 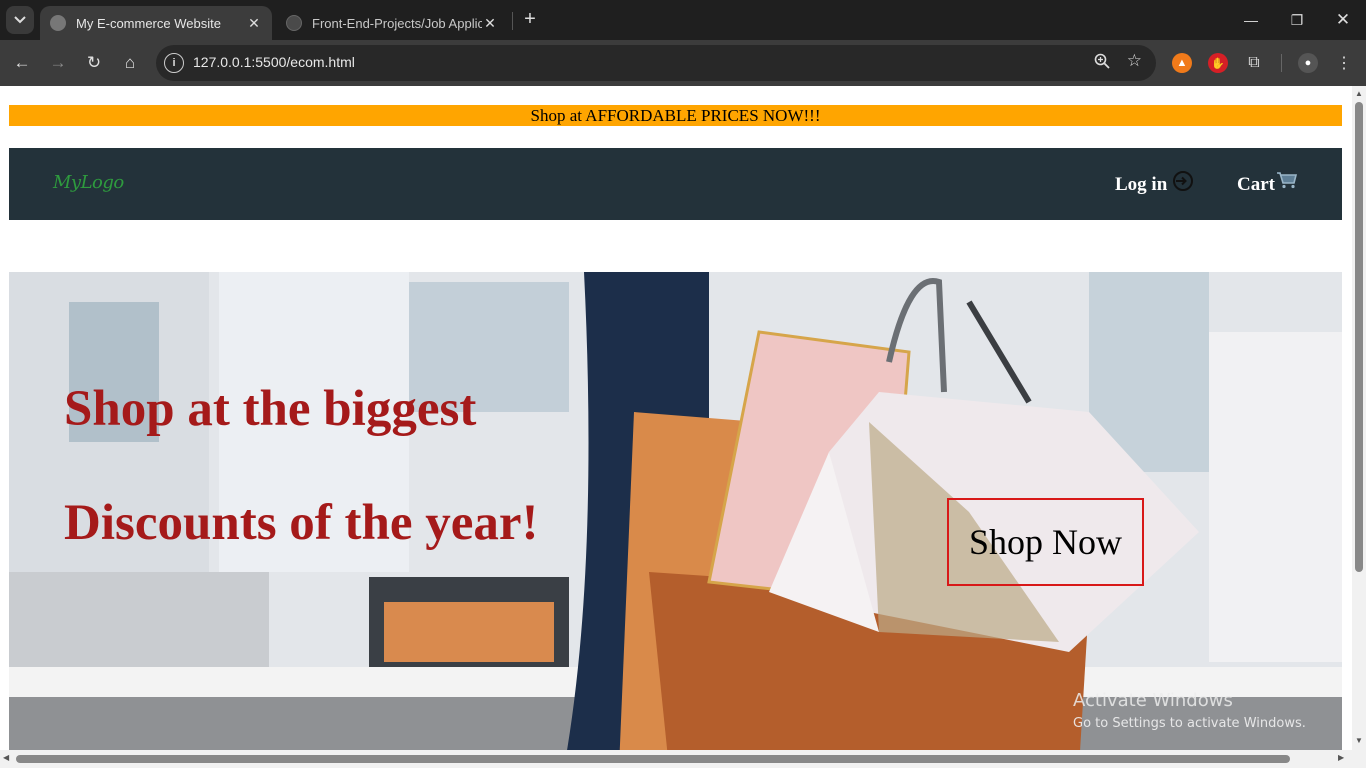 What do you see at coordinates (1251, 20) in the screenshot?
I see `minimize-button: —` at bounding box center [1251, 20].